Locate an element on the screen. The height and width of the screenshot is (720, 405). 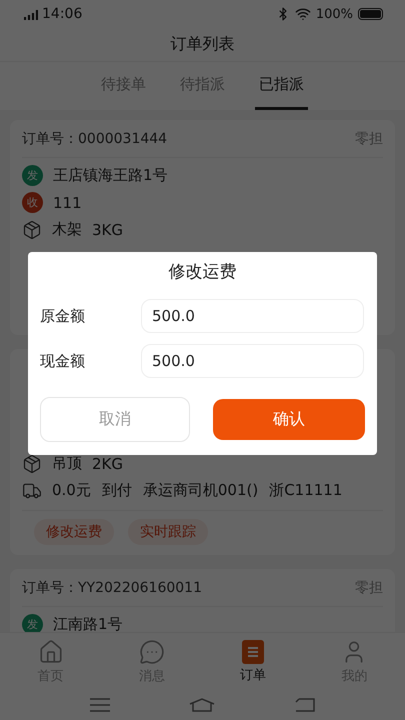
field-label: 原金额 is located at coordinates (63, 316).